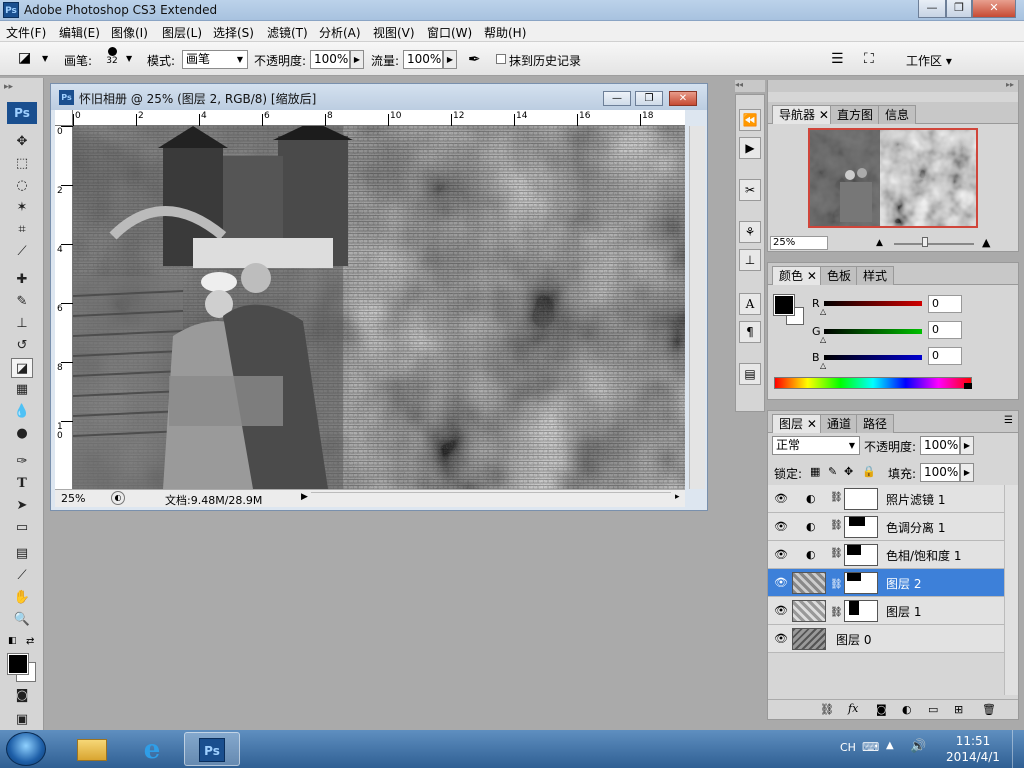 This screenshot has width=1024, height=768. I want to click on menu-image: 图像(I), so click(129, 32).